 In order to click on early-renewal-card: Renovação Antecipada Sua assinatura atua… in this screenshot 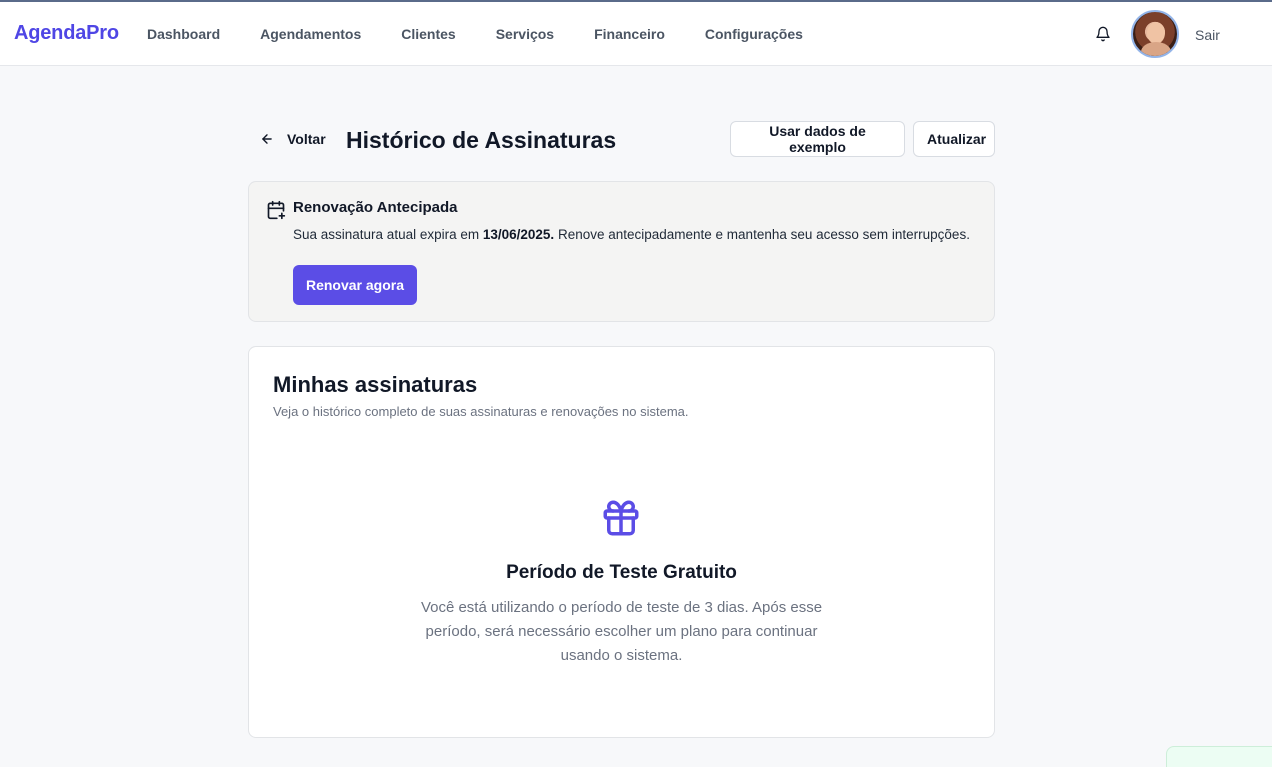, I will do `click(621, 251)`.